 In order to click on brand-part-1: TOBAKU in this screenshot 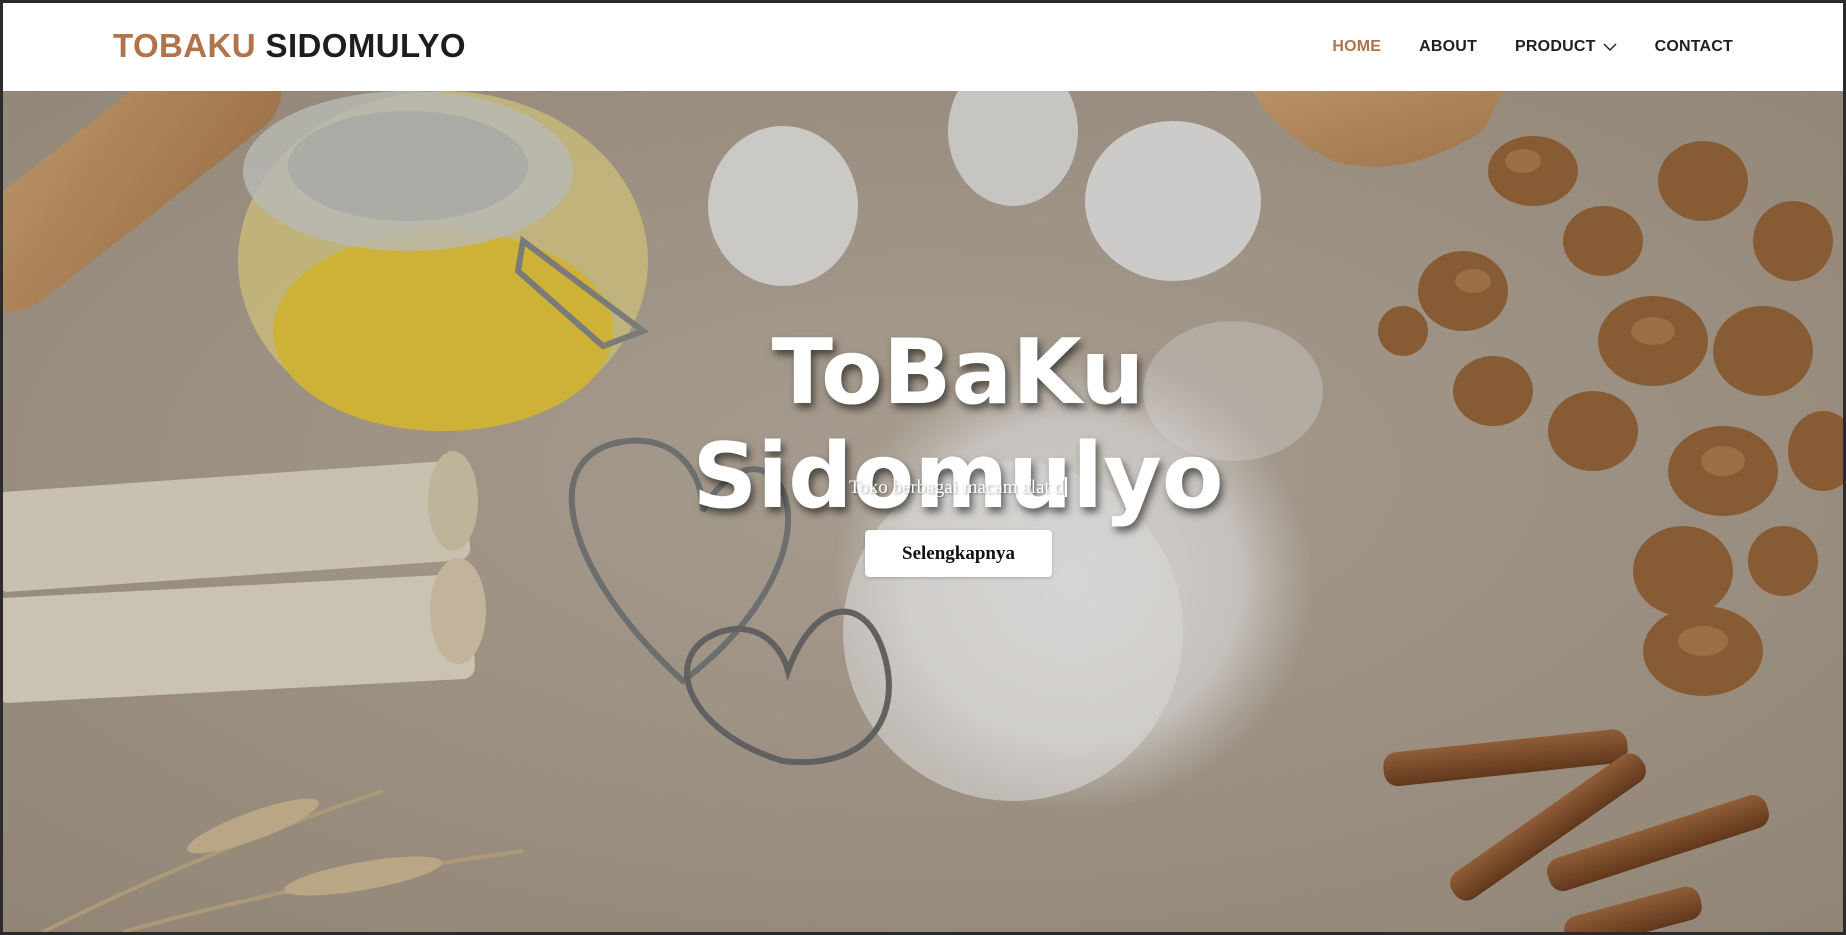, I will do `click(184, 45)`.